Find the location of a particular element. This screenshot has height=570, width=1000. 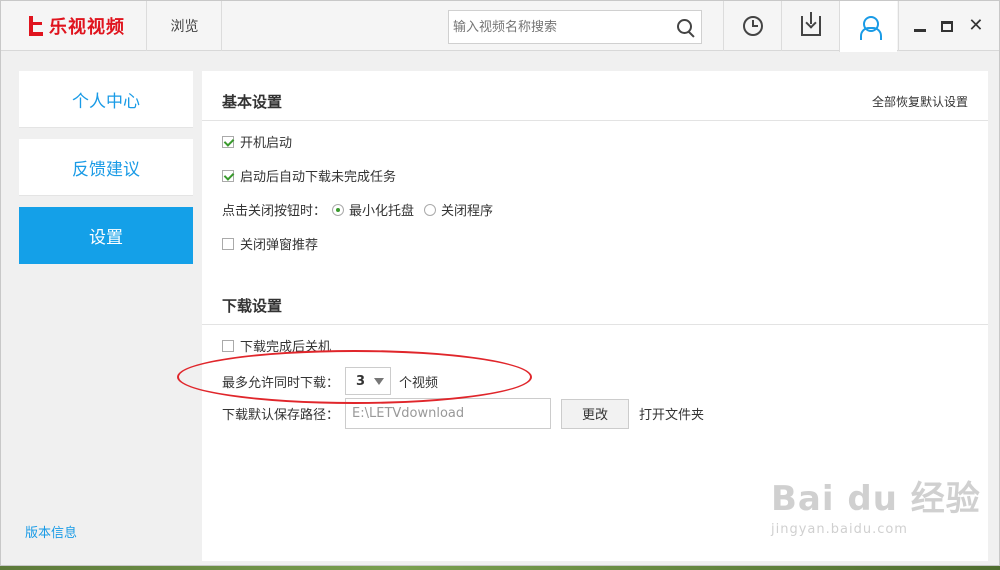

minimize-tray-label: 最小化托盘 is located at coordinates (381, 209).